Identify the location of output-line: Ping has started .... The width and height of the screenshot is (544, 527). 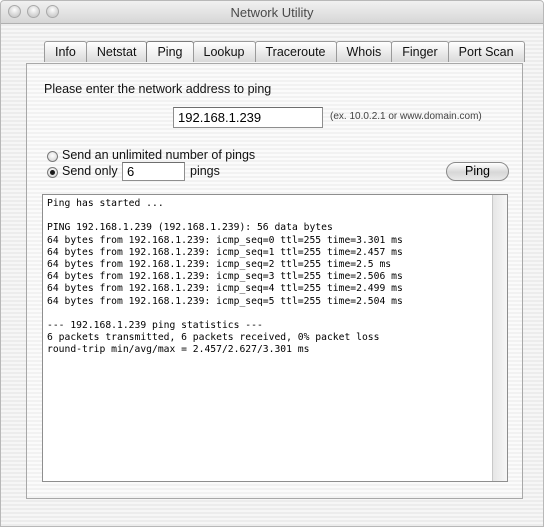
(105, 203).